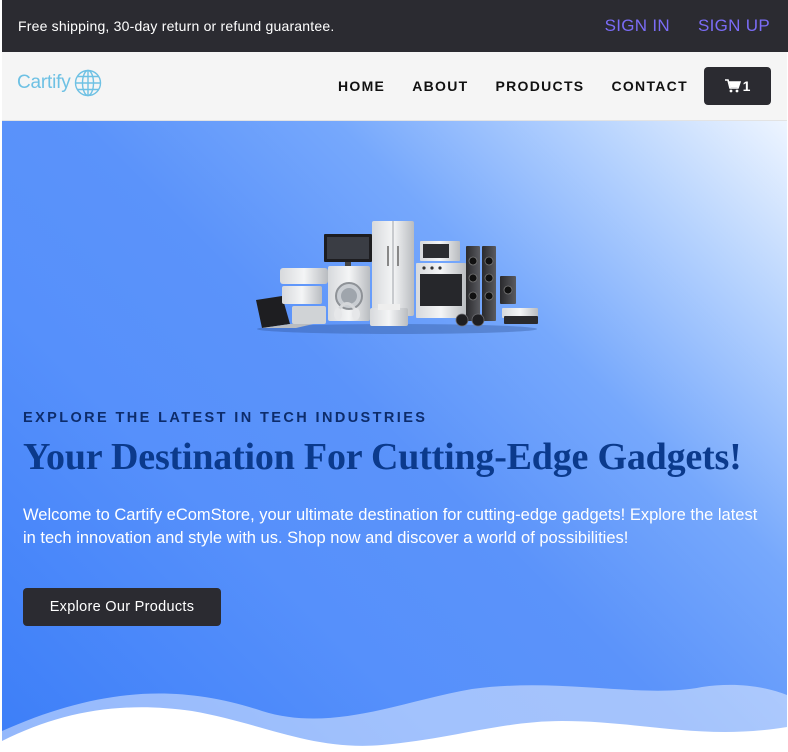 The width and height of the screenshot is (788, 752). Describe the element at coordinates (122, 607) in the screenshot. I see `explore-products-button: Explore Our Products` at that location.